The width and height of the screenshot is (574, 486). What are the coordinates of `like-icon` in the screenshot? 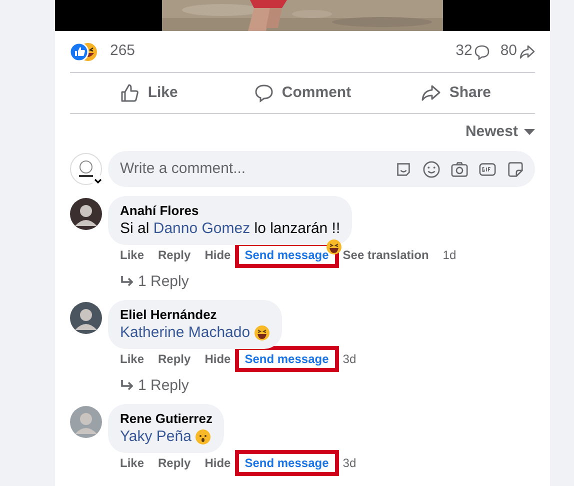 It's located at (130, 93).